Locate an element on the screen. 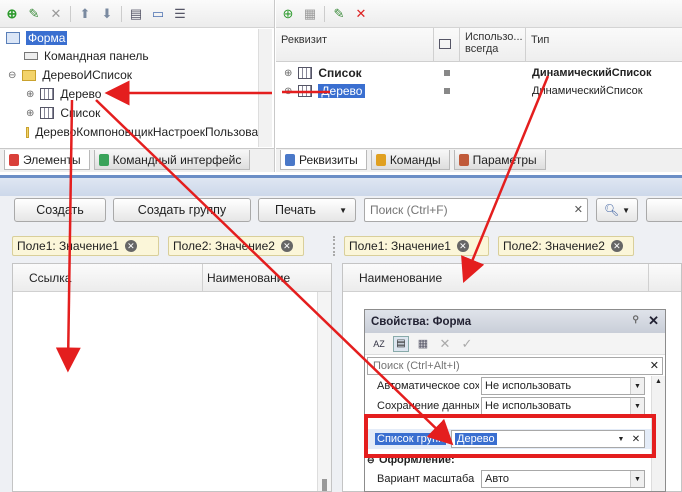 The height and width of the screenshot is (492, 682). properties-title-bar: Свойства: Форма ⚲ ✕ is located at coordinates (515, 321).